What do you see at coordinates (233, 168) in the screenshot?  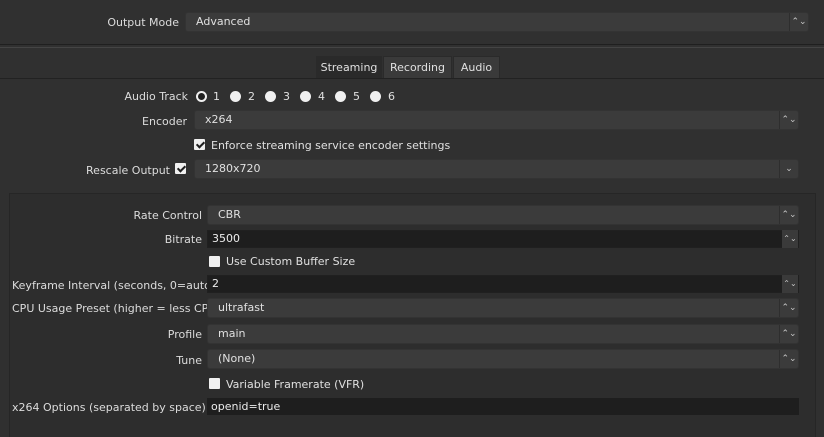 I see `rescale-value: 1280x720` at bounding box center [233, 168].